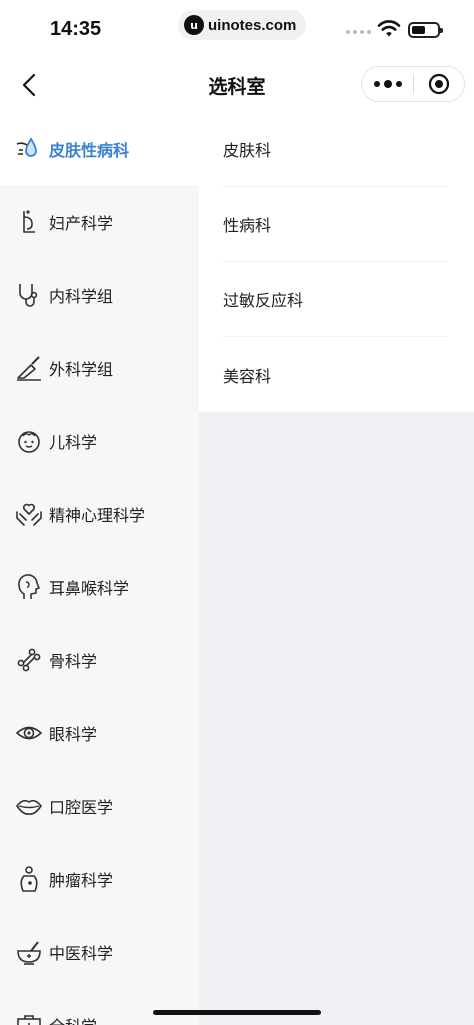 Image resolution: width=474 pixels, height=1025 pixels. I want to click on sub-department-item: 美容科, so click(335, 374).